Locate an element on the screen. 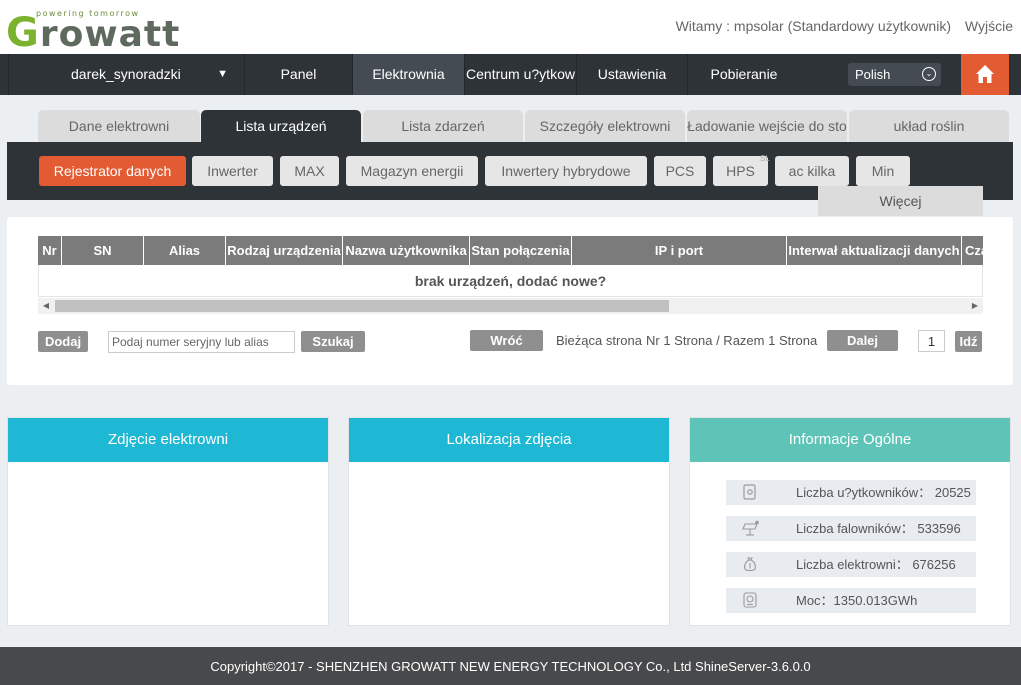 Image resolution: width=1021 pixels, height=685 pixels. col-sn: SN is located at coordinates (103, 250).